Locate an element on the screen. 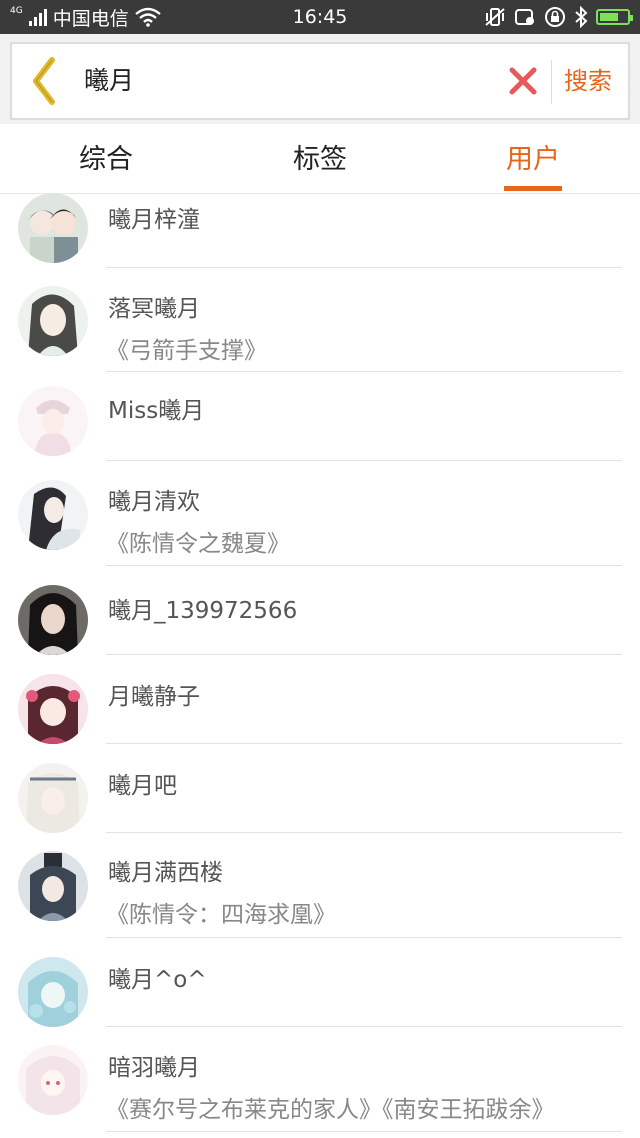 The height and width of the screenshot is (1138, 640). list-item: 曦月梓潼 is located at coordinates (320, 231).